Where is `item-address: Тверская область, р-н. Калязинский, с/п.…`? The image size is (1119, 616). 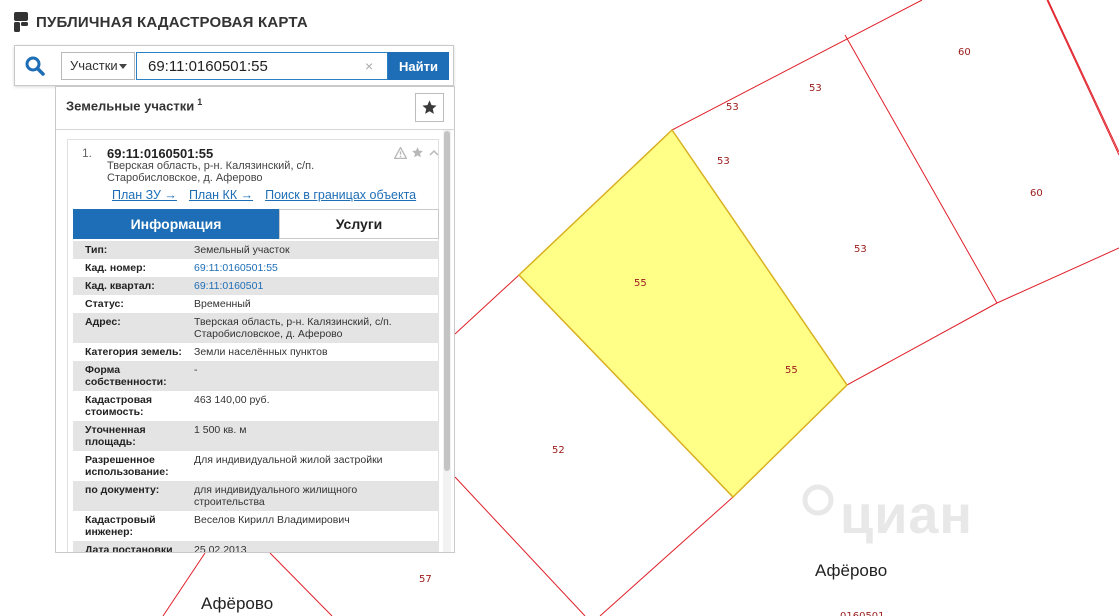 item-address: Тверская область, р-н. Калязинский, с/п.… is located at coordinates (211, 172).